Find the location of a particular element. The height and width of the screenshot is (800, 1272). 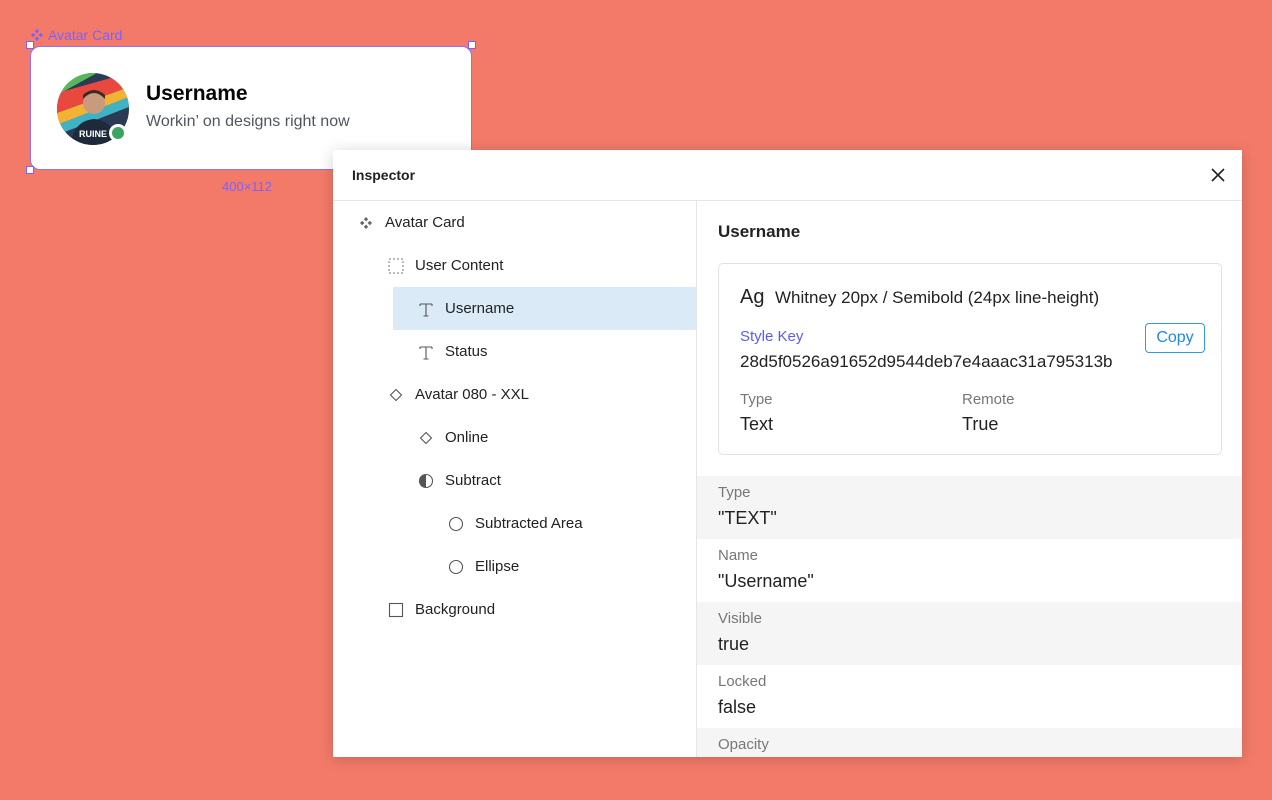

tree-item-online: Online is located at coordinates (514, 437).